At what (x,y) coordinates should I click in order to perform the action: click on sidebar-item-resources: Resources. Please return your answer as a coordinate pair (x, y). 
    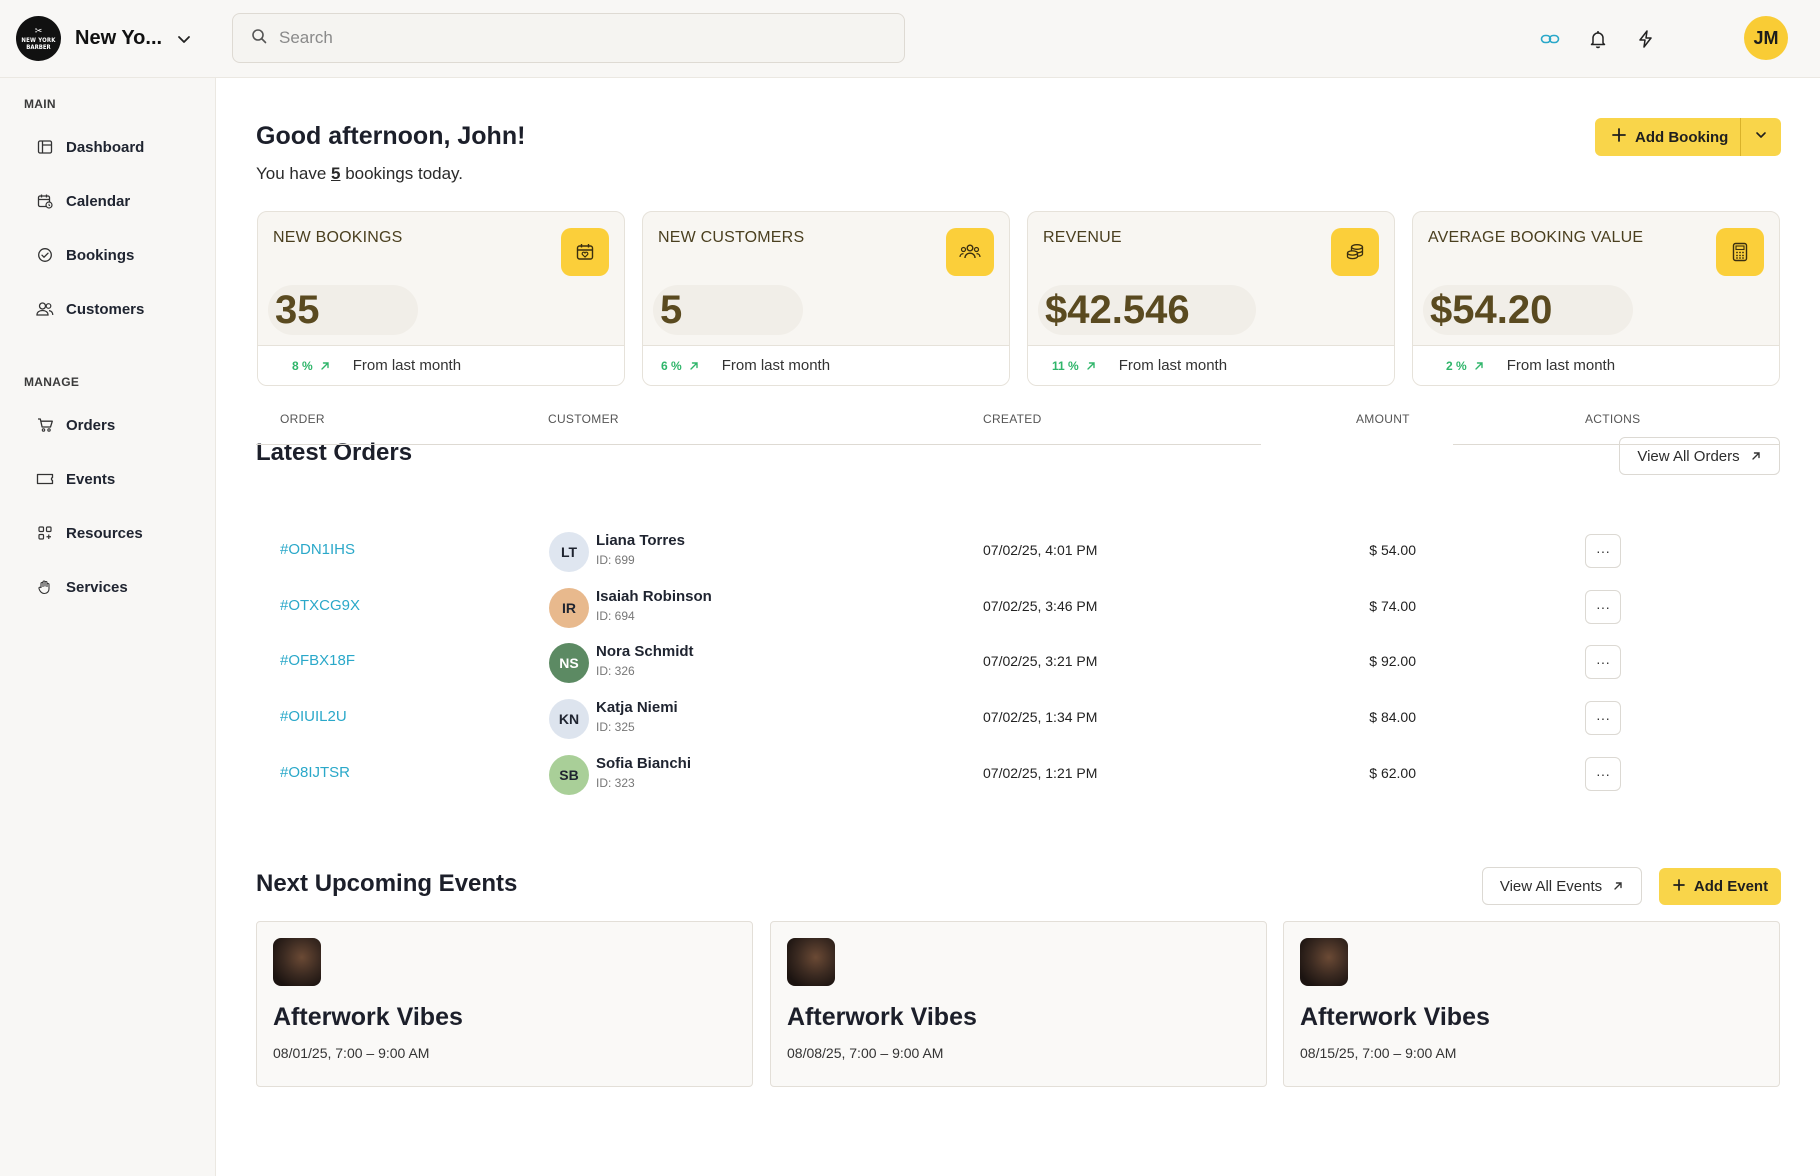
    Looking at the image, I should click on (89, 533).